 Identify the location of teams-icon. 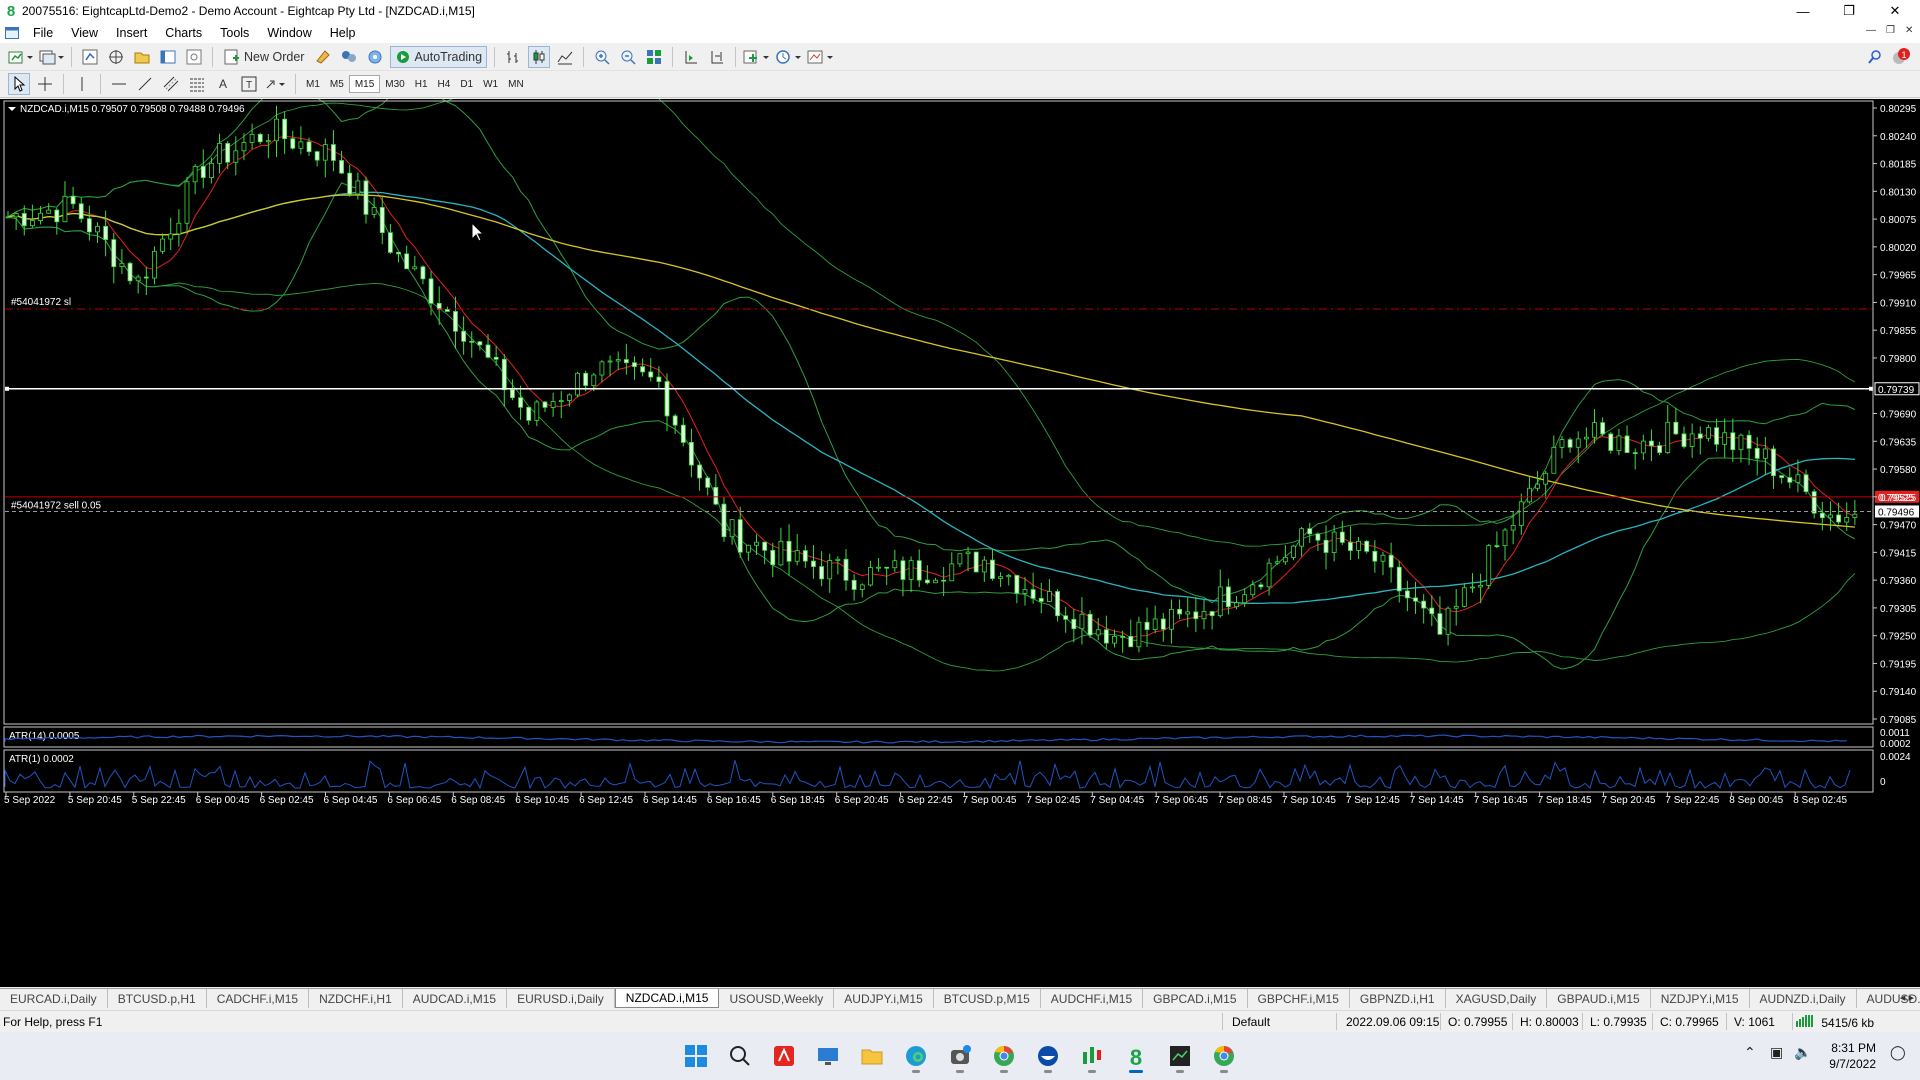
(960, 1056).